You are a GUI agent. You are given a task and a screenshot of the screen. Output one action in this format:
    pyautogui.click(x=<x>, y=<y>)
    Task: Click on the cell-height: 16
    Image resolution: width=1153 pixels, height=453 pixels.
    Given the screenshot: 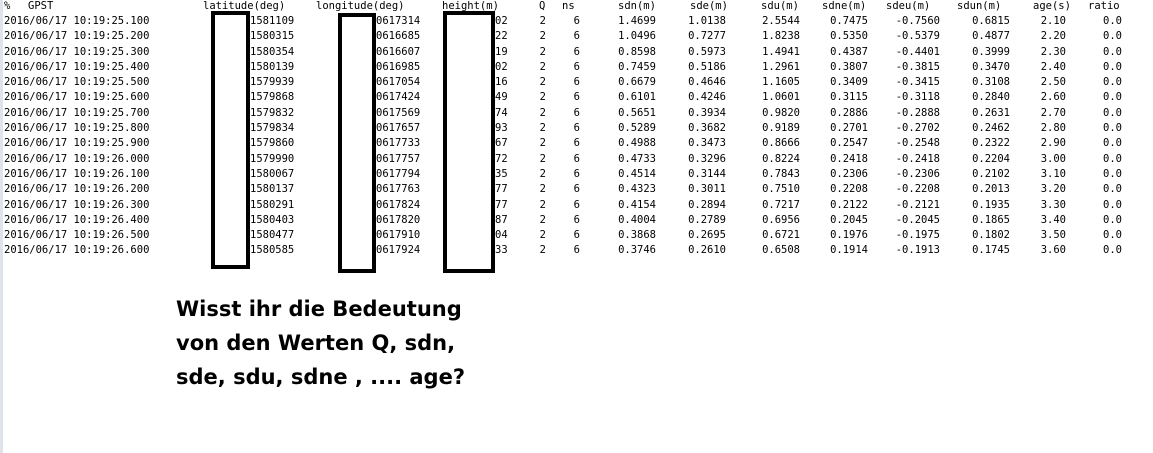 What is the action you would take?
    pyautogui.click(x=501, y=82)
    